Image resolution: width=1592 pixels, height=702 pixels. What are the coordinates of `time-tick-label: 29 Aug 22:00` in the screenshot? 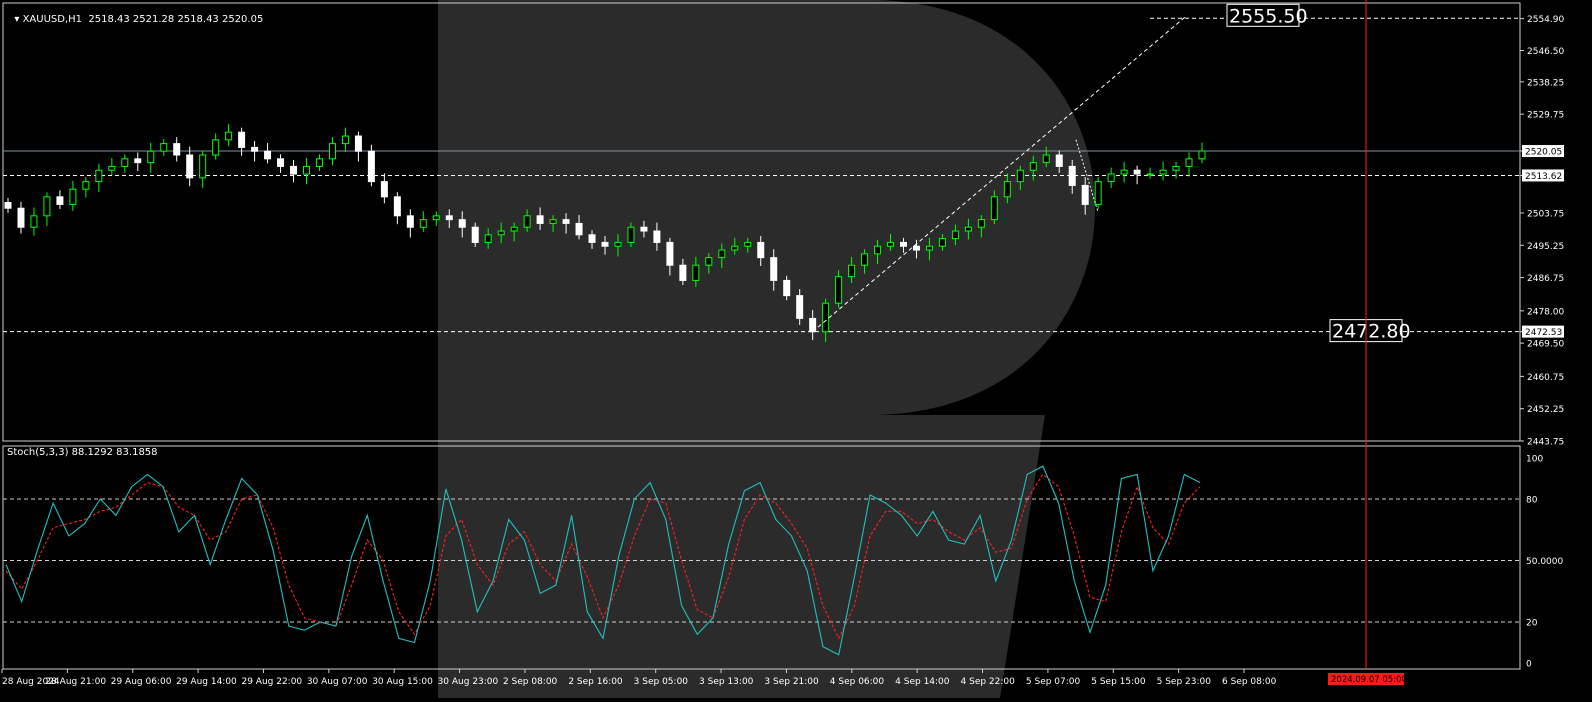 It's located at (271, 682).